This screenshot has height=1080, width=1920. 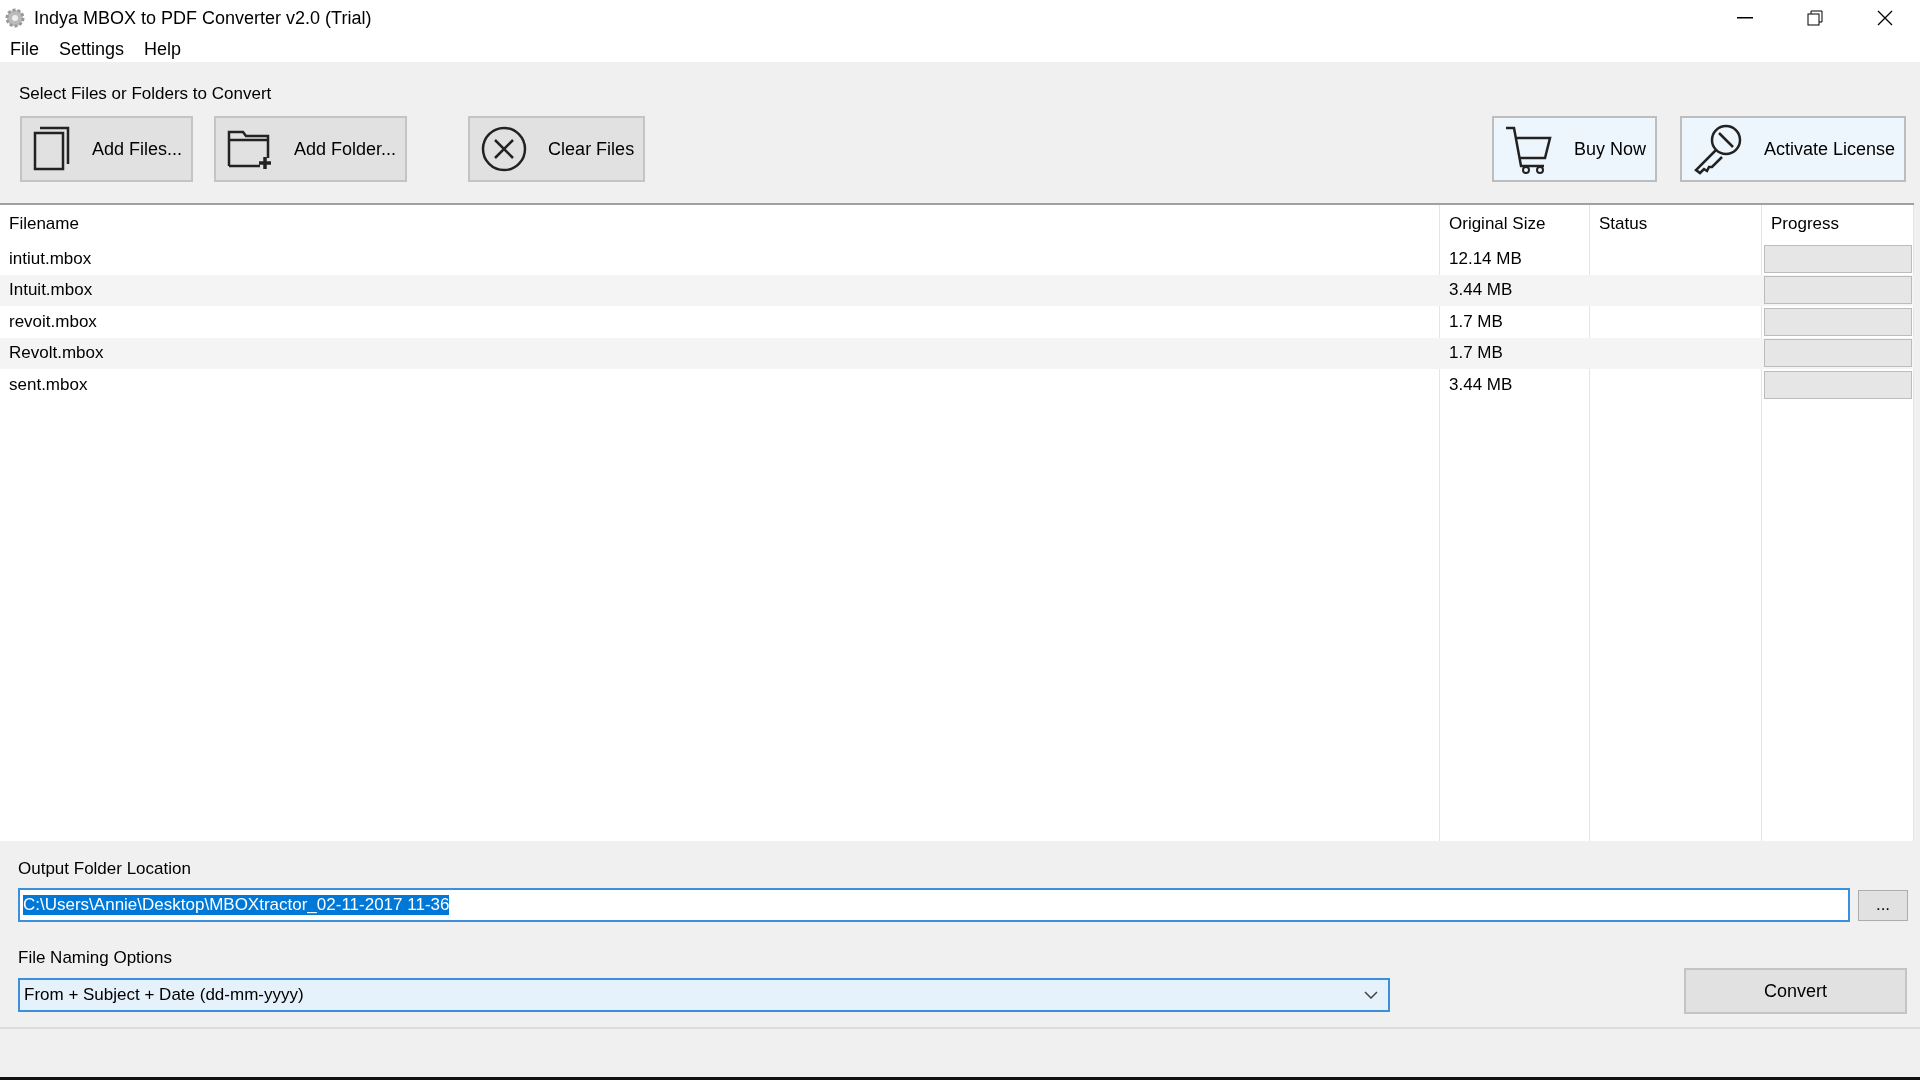 I want to click on menu-item: File, so click(x=24, y=49).